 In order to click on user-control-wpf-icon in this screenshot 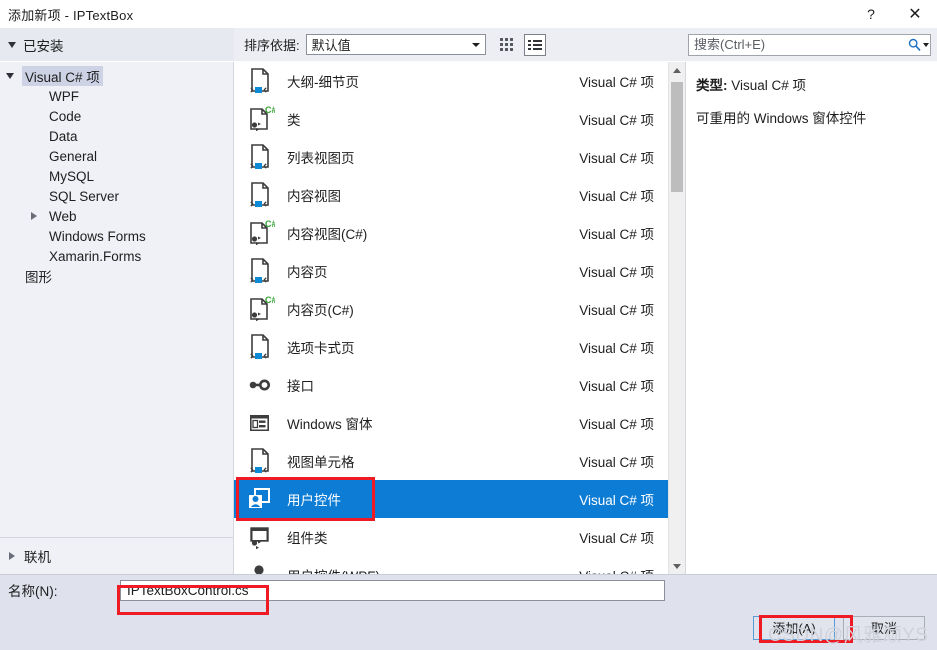, I will do `click(261, 567)`.